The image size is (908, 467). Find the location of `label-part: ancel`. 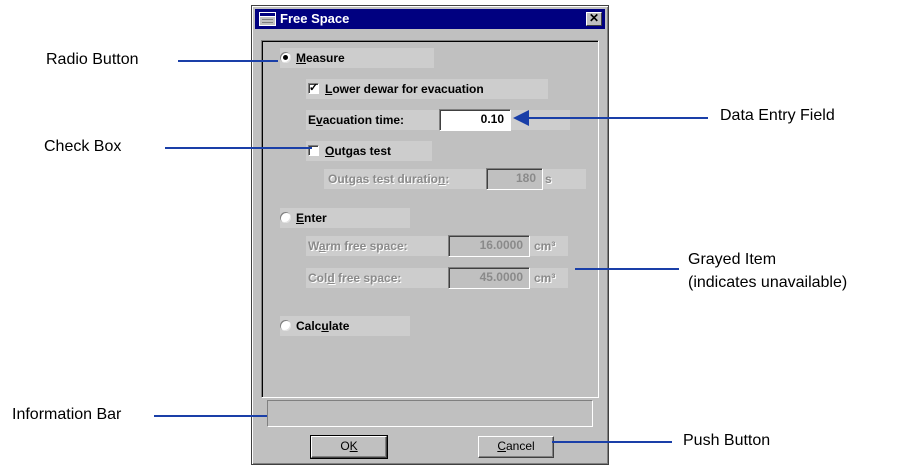

label-part: ancel is located at coordinates (520, 446).